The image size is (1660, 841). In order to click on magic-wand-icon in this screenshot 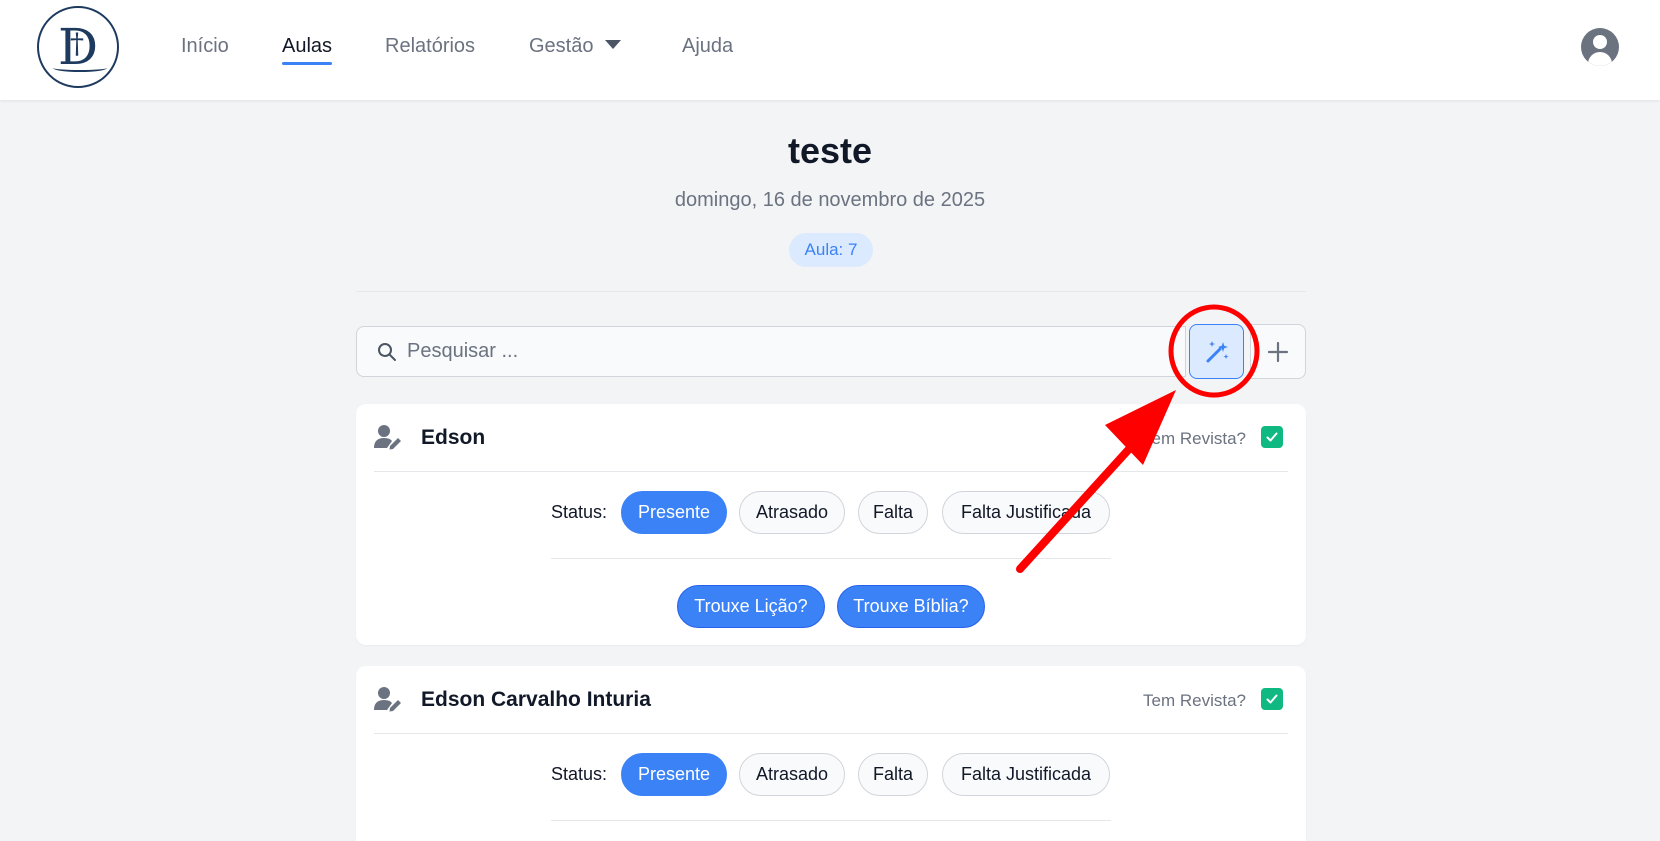, I will do `click(1217, 351)`.